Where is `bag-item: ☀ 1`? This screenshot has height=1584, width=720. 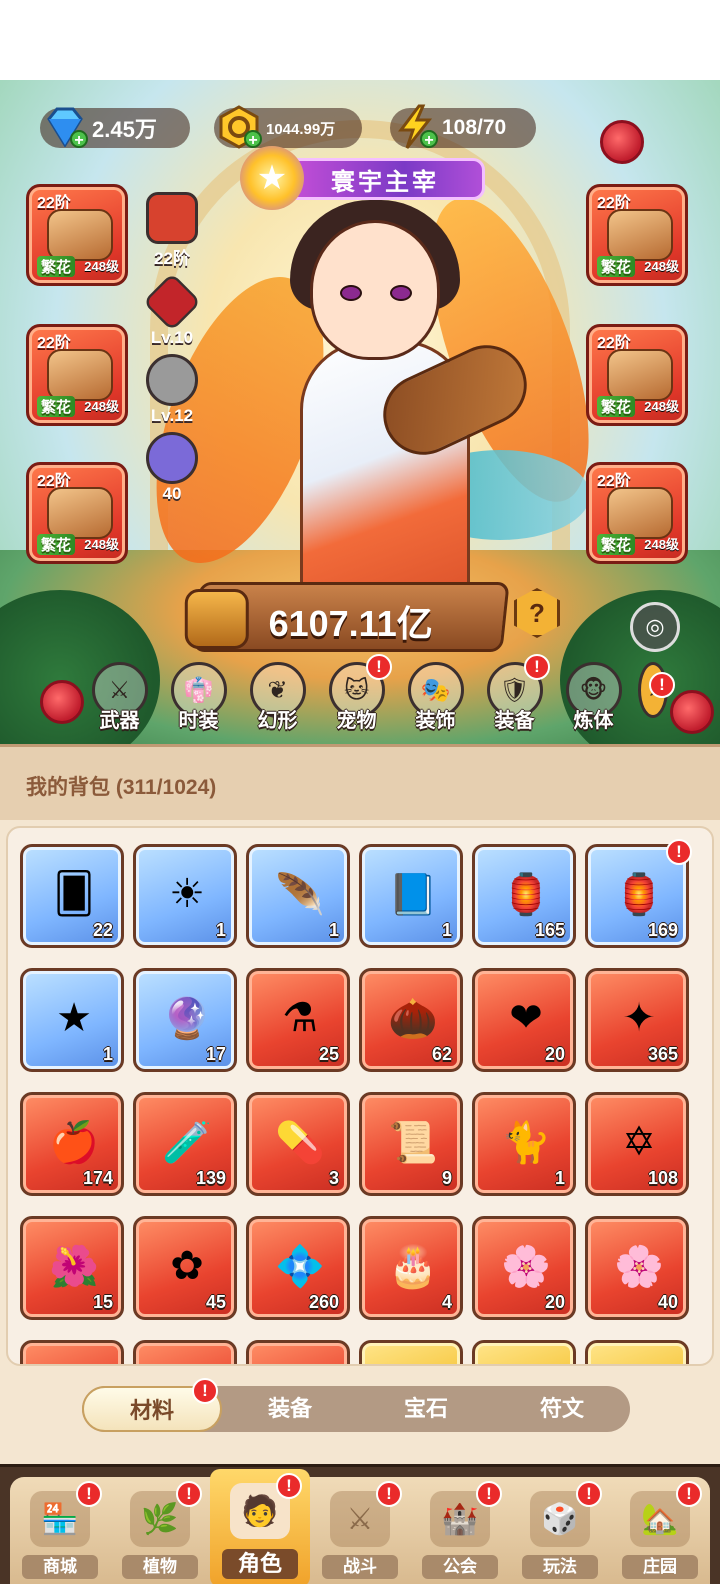 bag-item: ☀ 1 is located at coordinates (185, 896).